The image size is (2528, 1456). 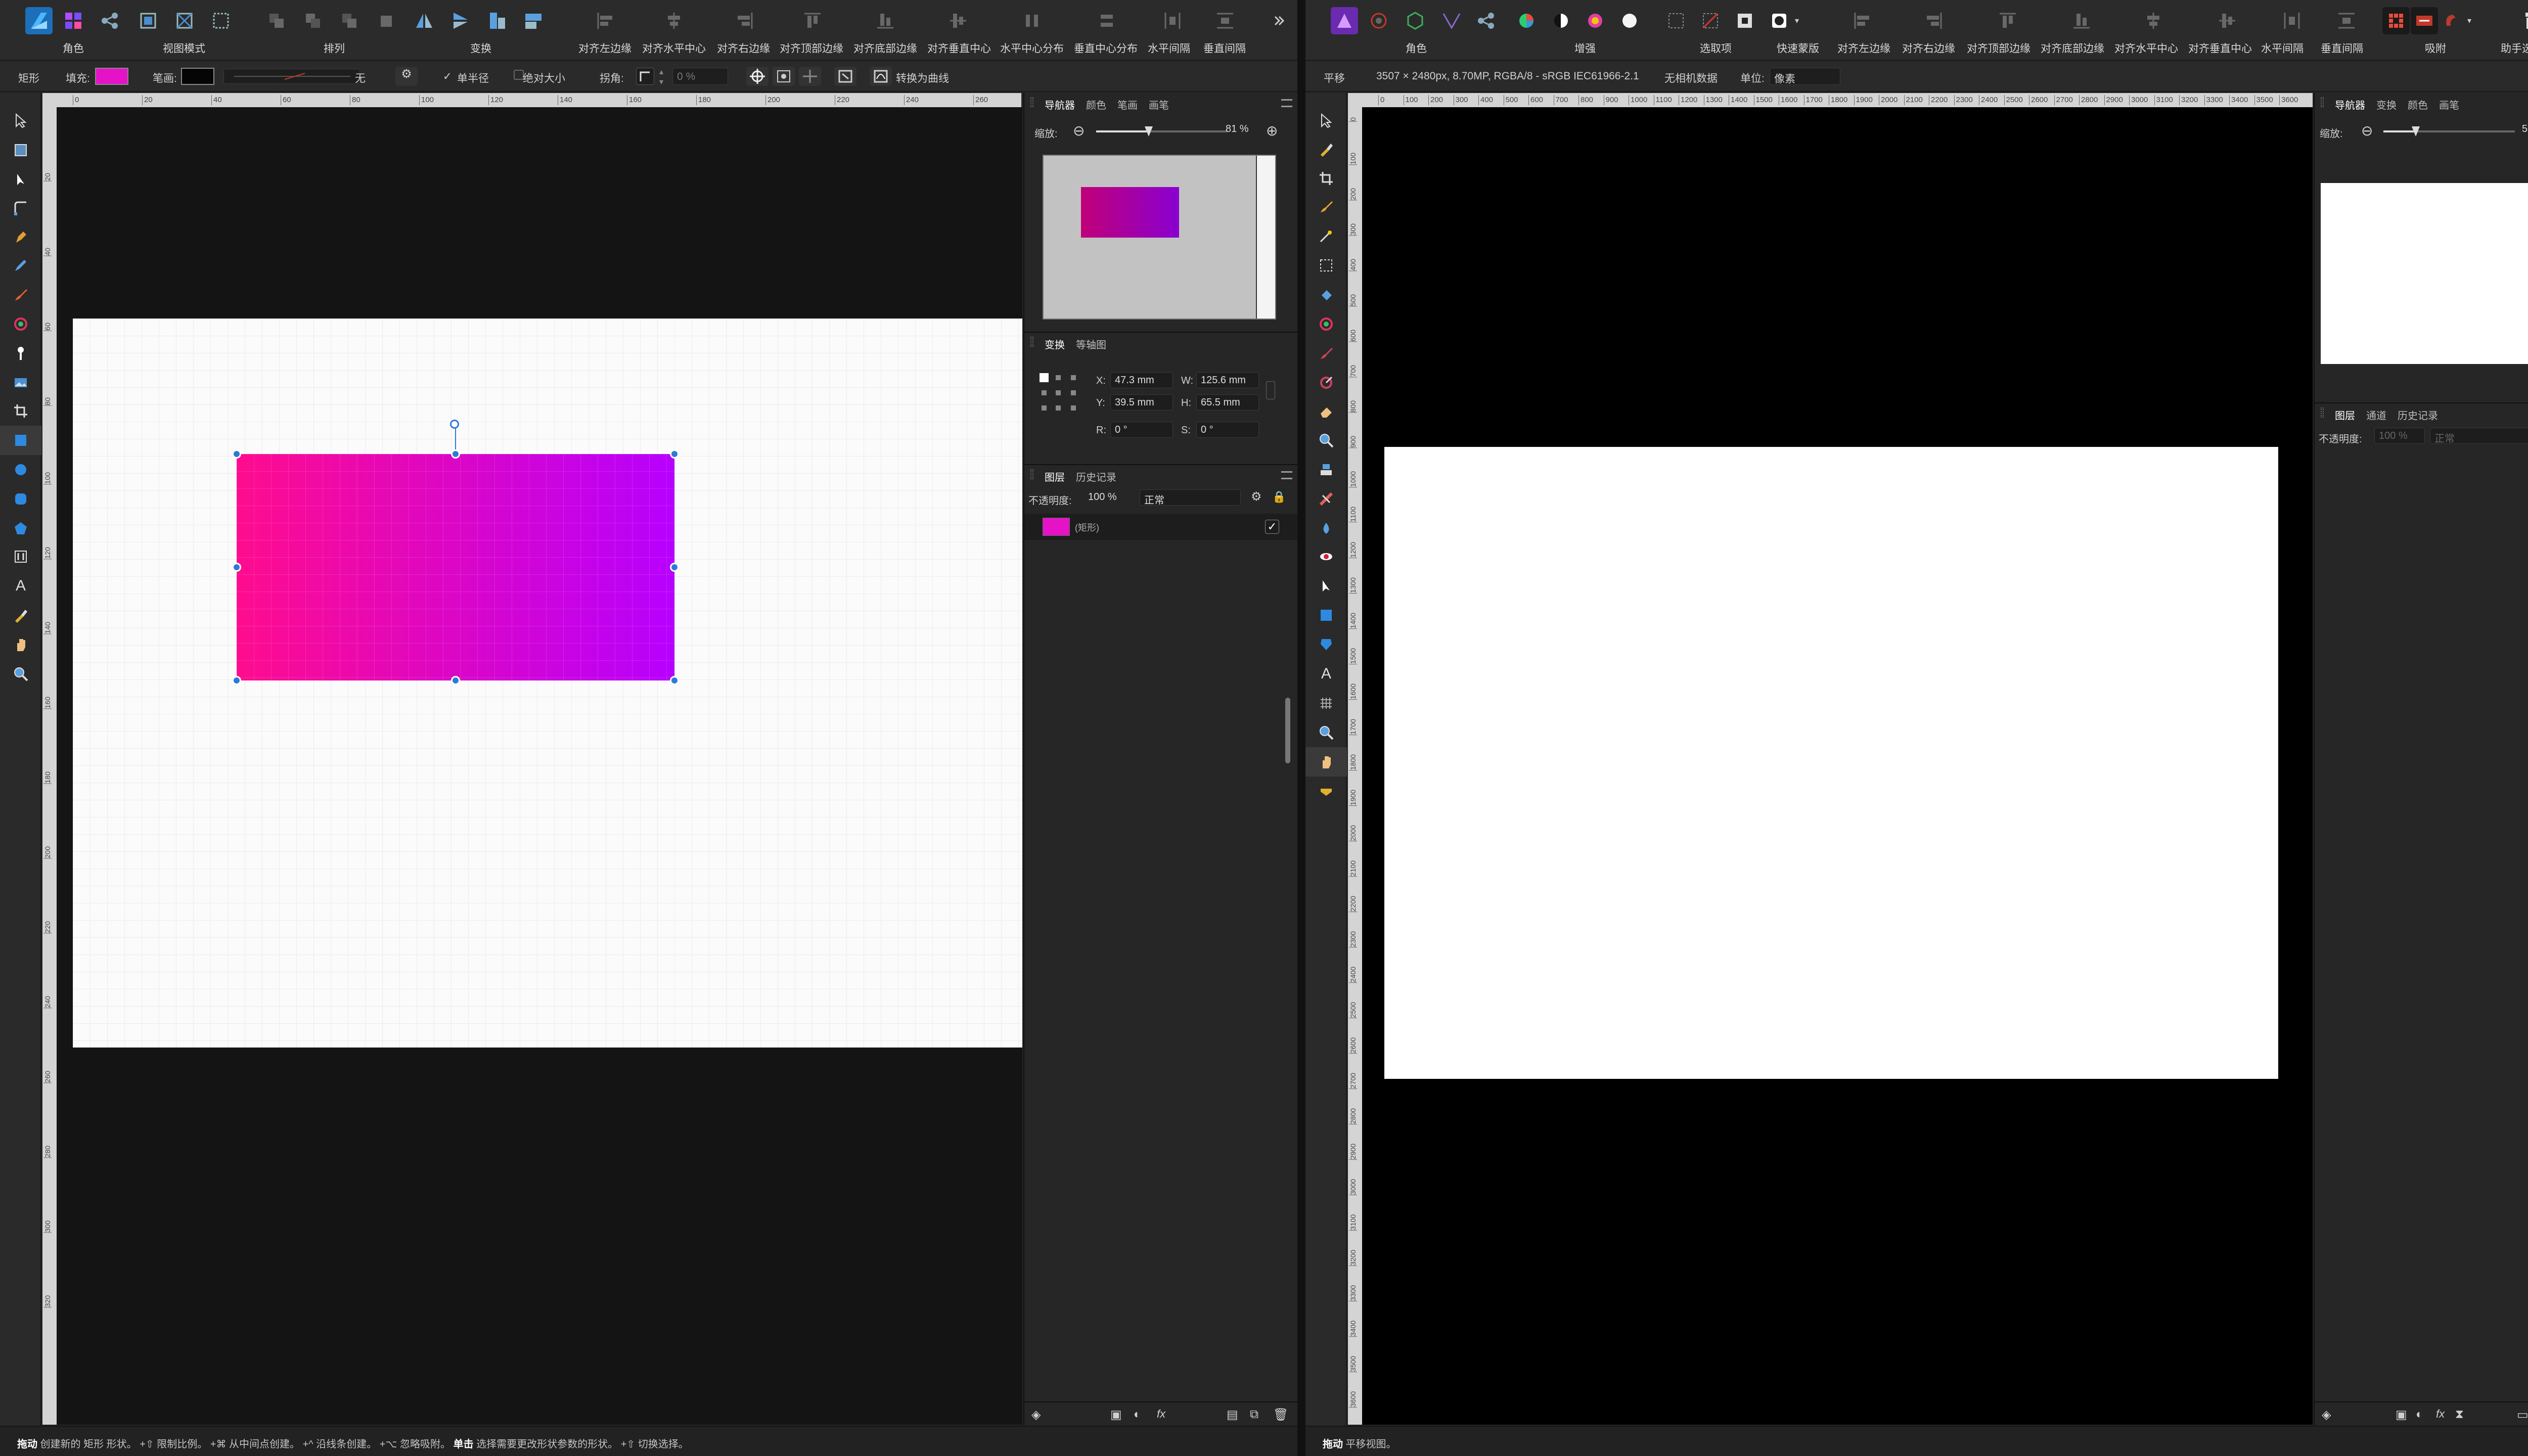 What do you see at coordinates (1326, 703) in the screenshot?
I see `p-mesh-warp-icon` at bounding box center [1326, 703].